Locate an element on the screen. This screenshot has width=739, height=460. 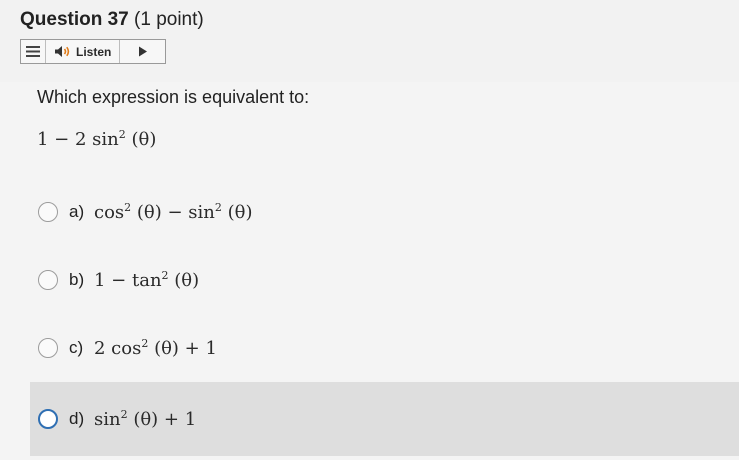
radio-button-a is located at coordinates (48, 212).